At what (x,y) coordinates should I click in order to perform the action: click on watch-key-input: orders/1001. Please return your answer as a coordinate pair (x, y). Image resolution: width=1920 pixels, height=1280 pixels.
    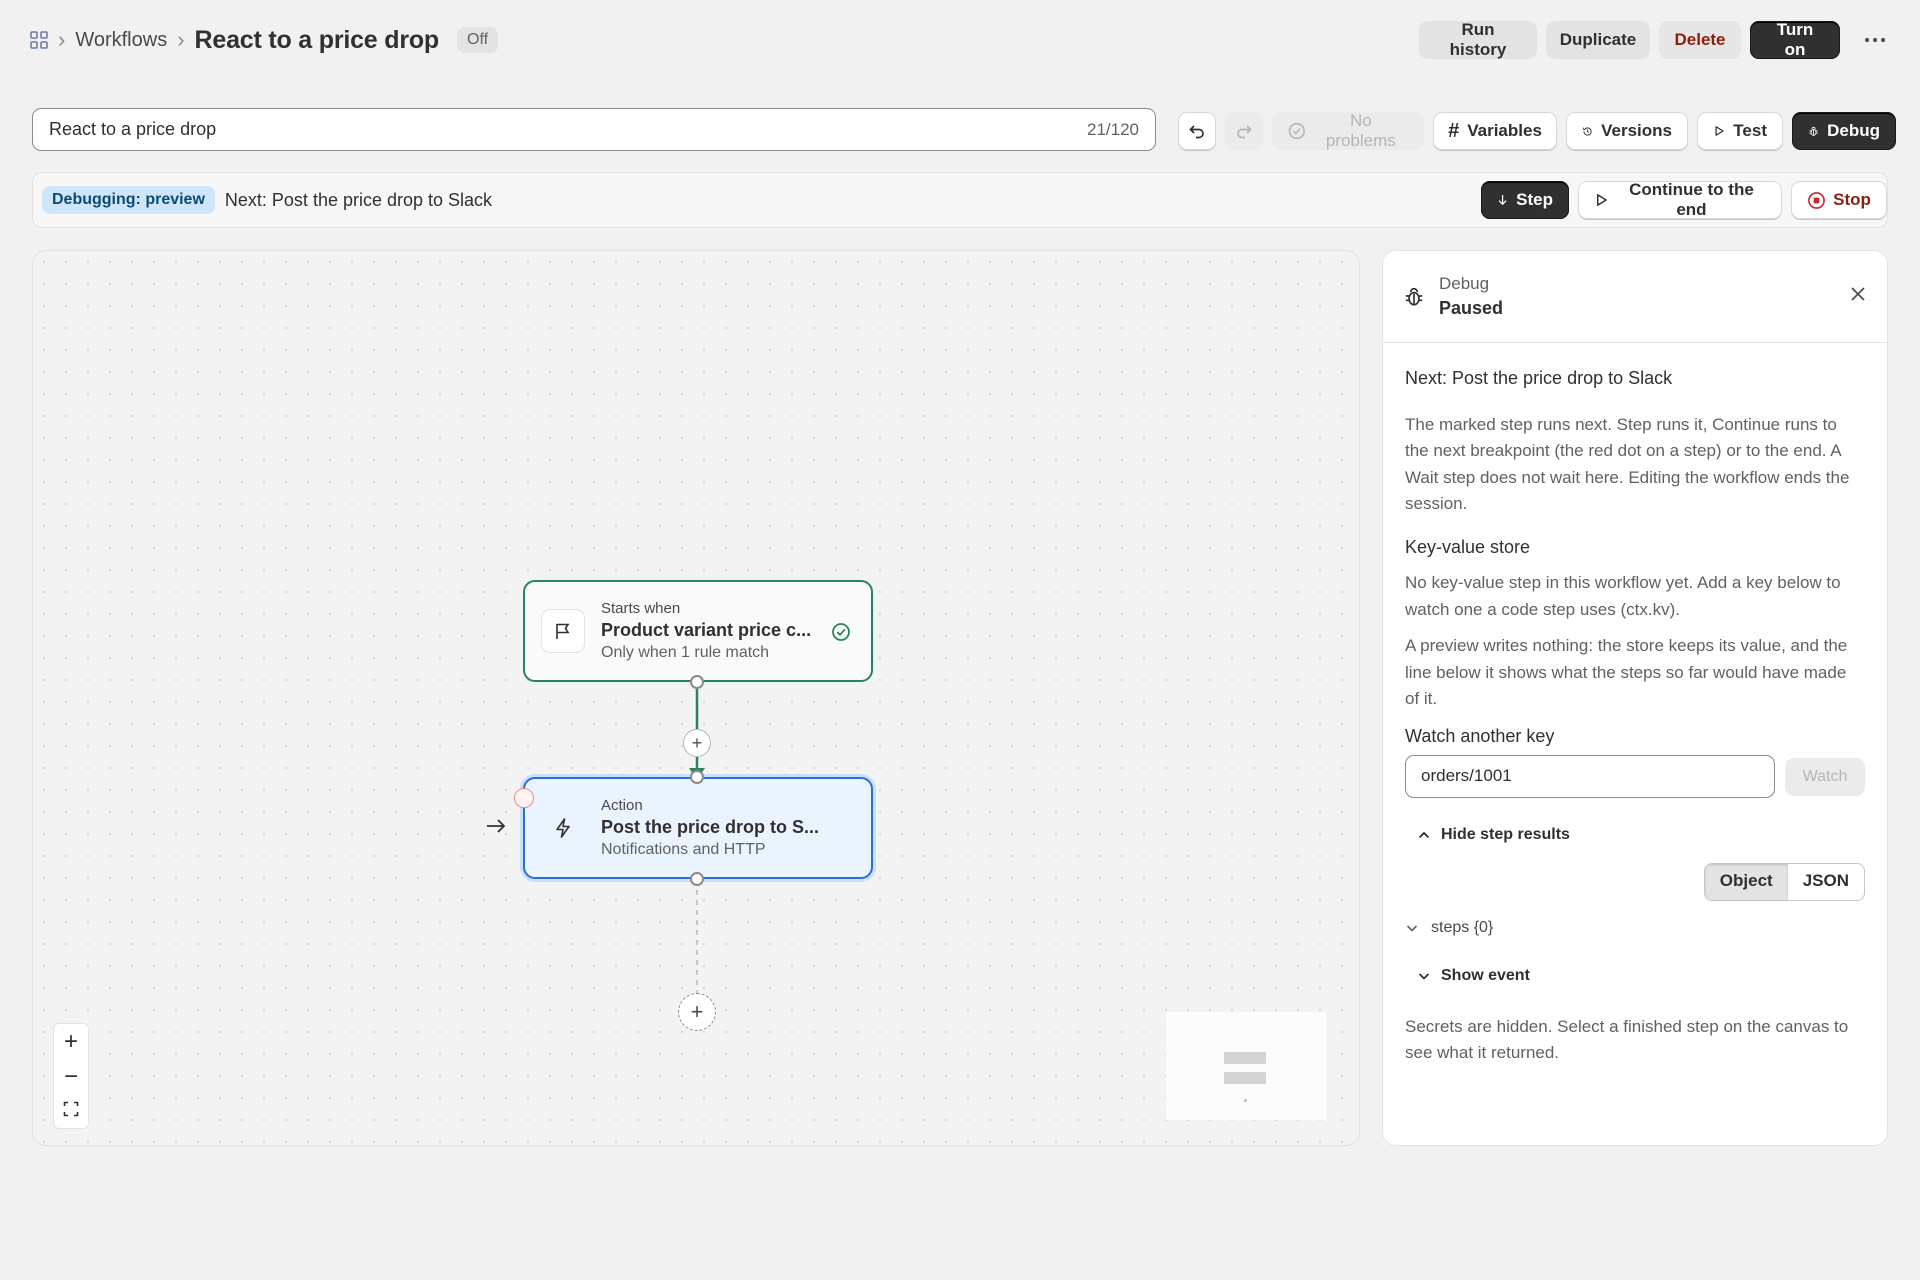
    Looking at the image, I should click on (1590, 776).